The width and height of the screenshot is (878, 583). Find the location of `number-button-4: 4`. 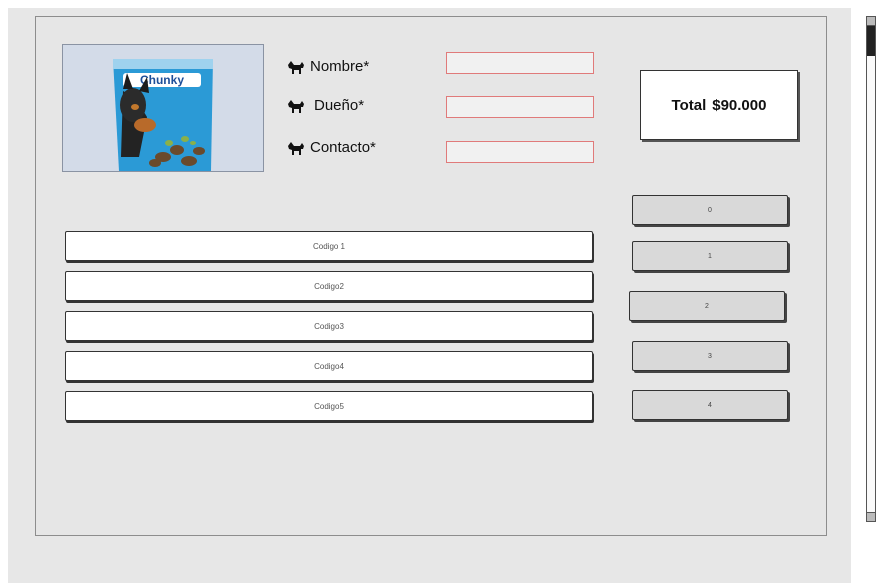

number-button-4: 4 is located at coordinates (710, 405).